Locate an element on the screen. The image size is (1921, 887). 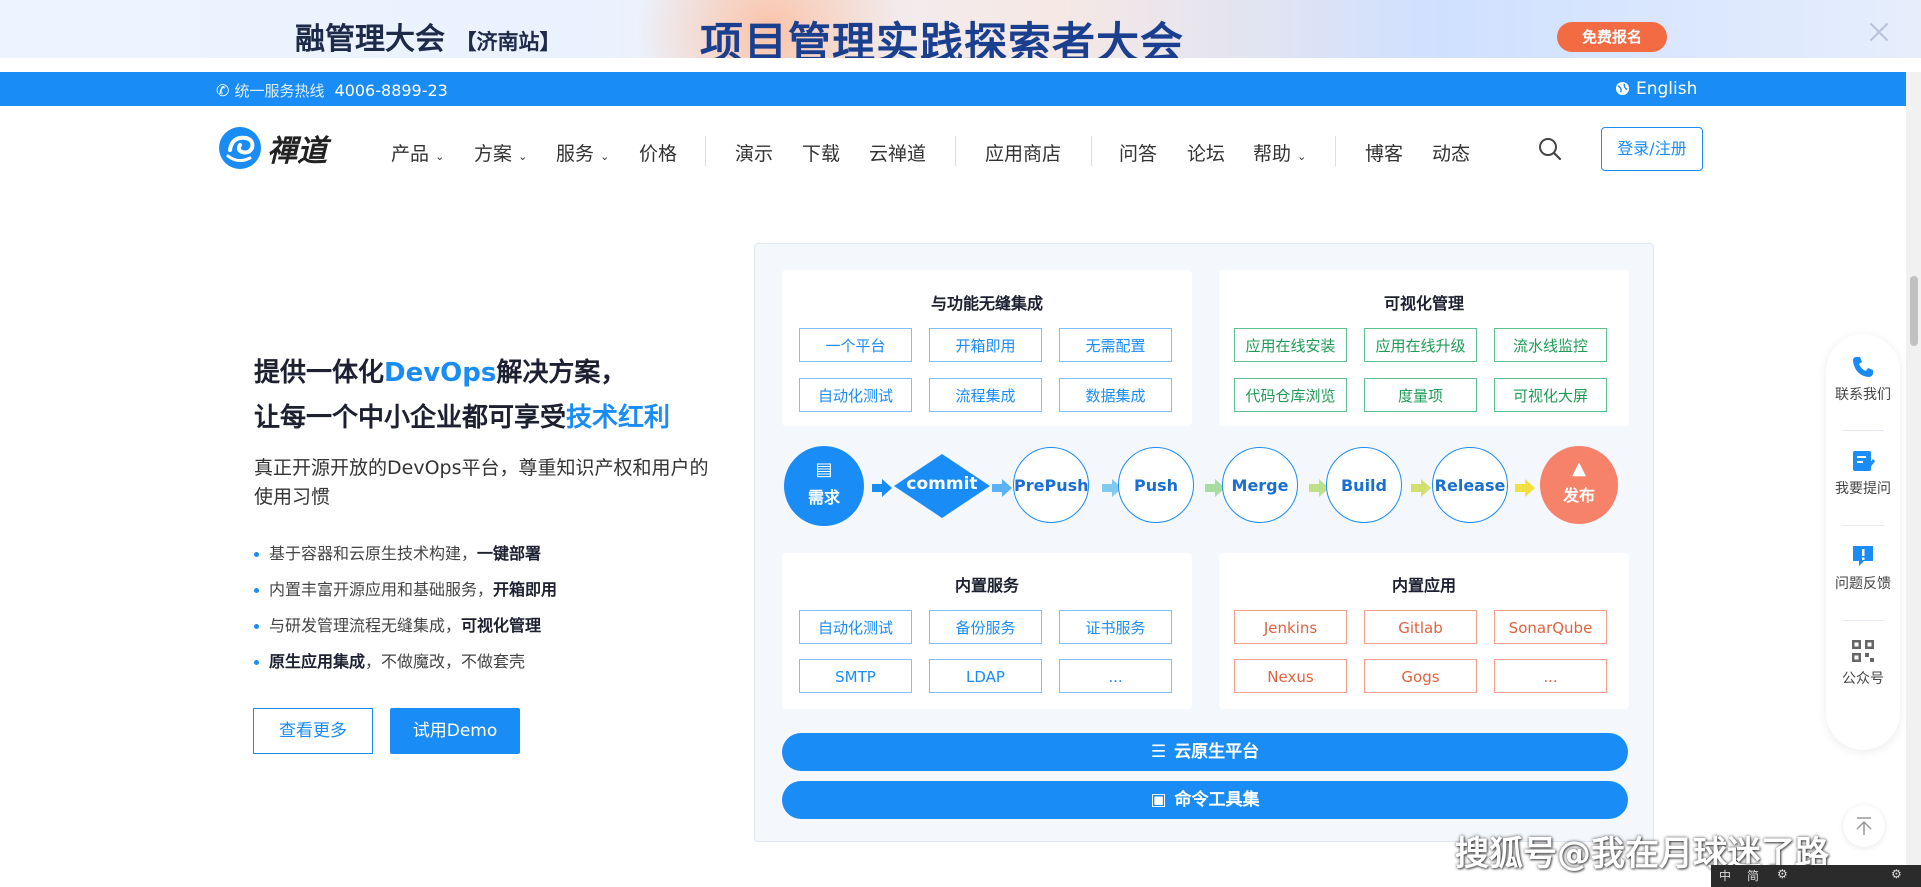
tag: Gogs is located at coordinates (1420, 676).